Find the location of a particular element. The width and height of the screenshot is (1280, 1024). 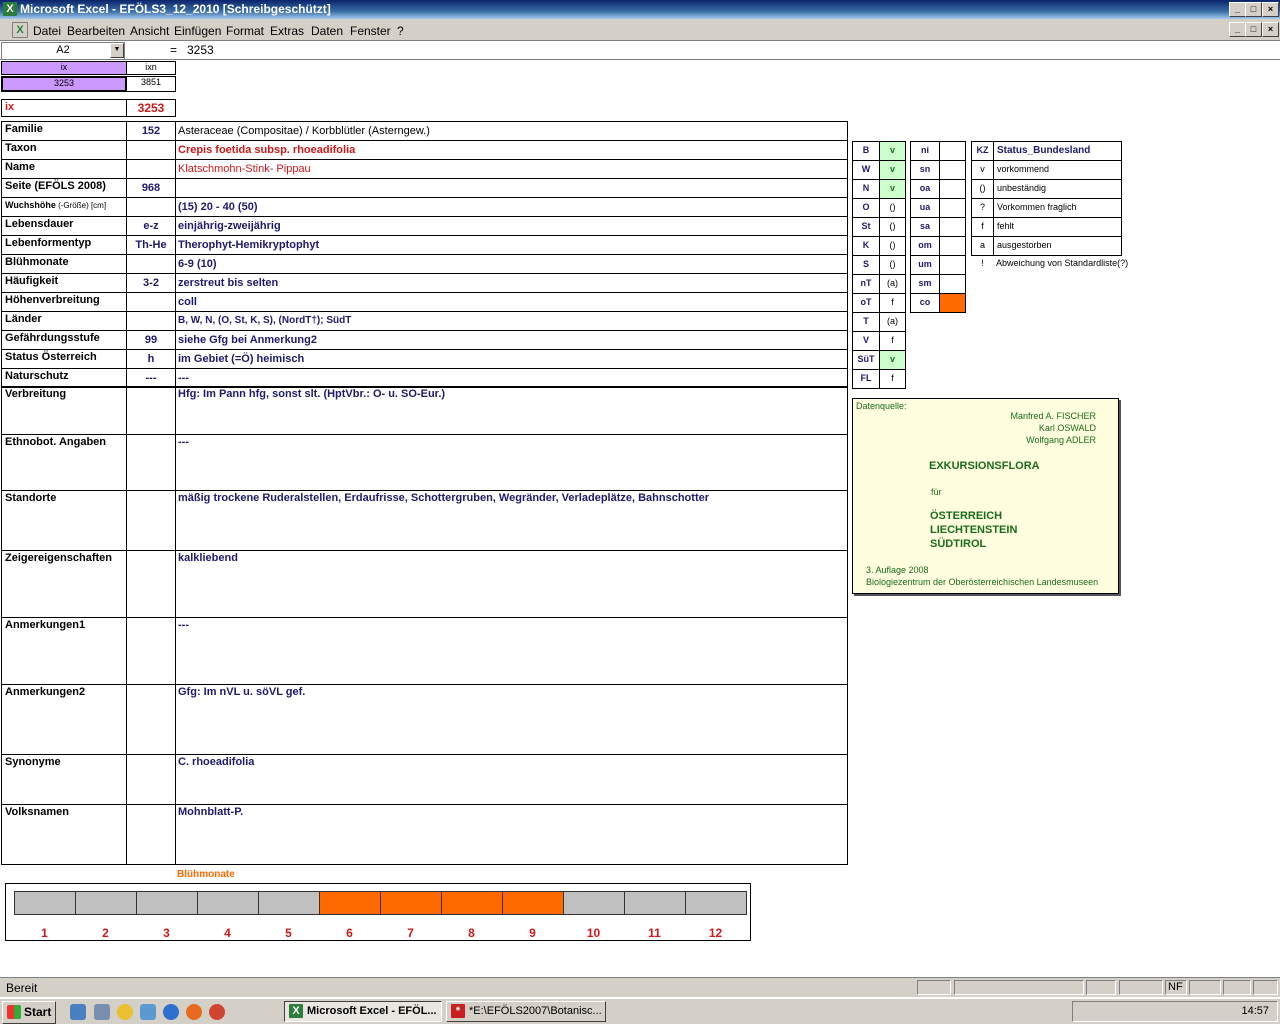

row-label: Status Österreich is located at coordinates (64, 359).